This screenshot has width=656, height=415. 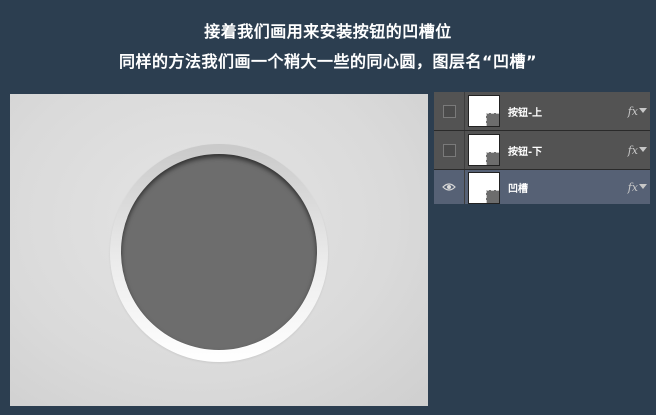 I want to click on eye-icon, so click(x=449, y=187).